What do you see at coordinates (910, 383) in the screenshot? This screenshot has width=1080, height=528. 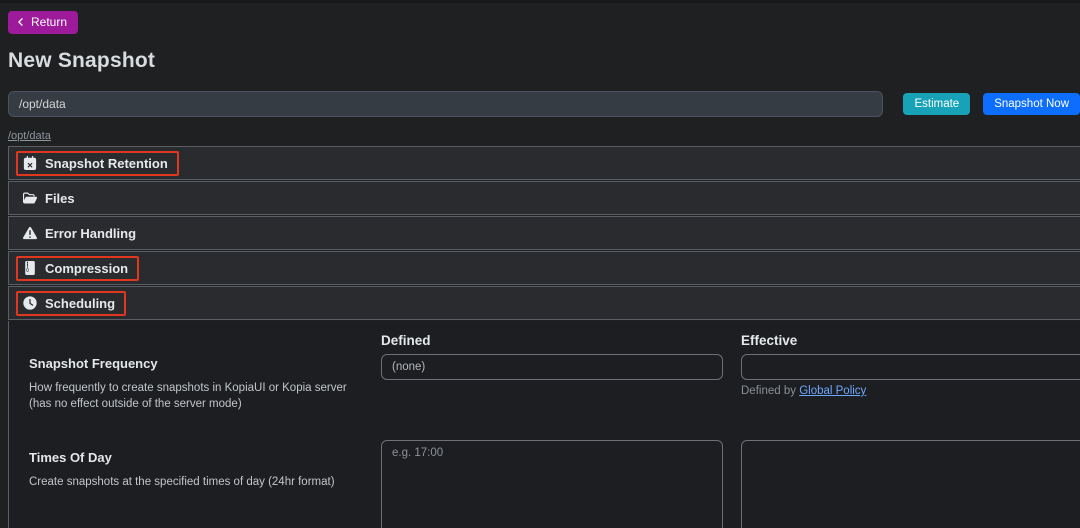 I see `snapshot-frequency-effective-cell: Defined by Global Policy` at bounding box center [910, 383].